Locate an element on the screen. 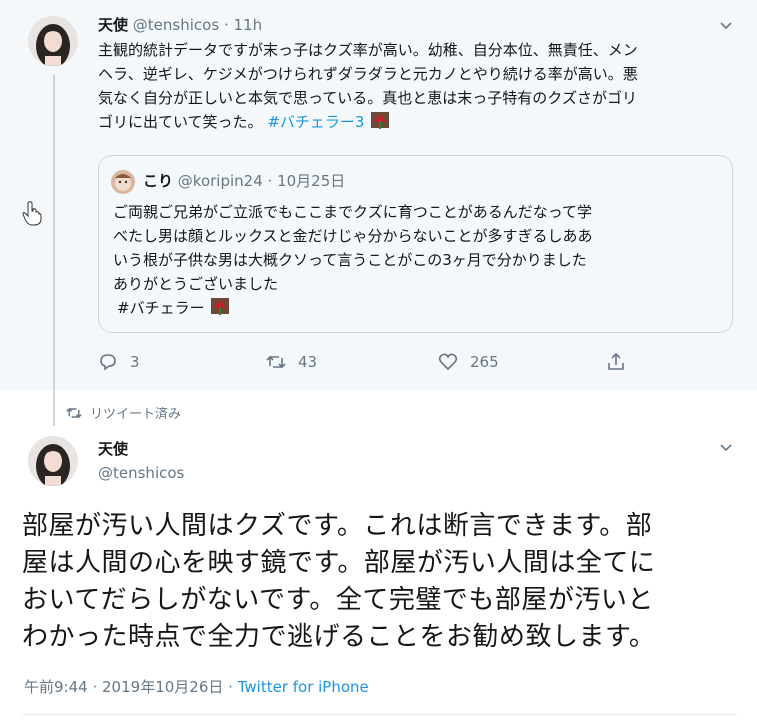 This screenshot has height=720, width=757. reply-icon is located at coordinates (108, 362).